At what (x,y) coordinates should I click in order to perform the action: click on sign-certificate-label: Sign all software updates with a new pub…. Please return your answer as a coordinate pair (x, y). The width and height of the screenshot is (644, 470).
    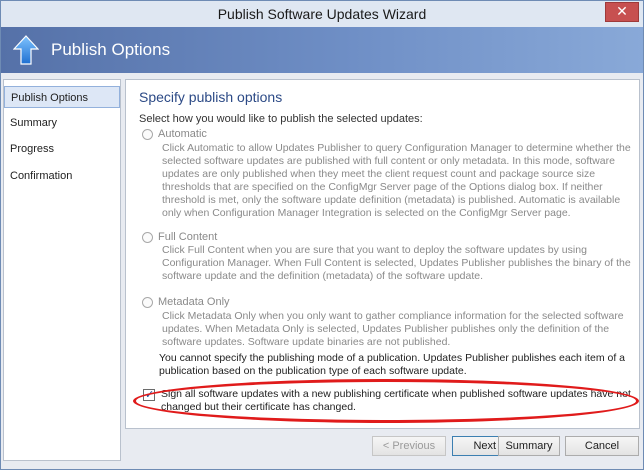
    Looking at the image, I should click on (396, 400).